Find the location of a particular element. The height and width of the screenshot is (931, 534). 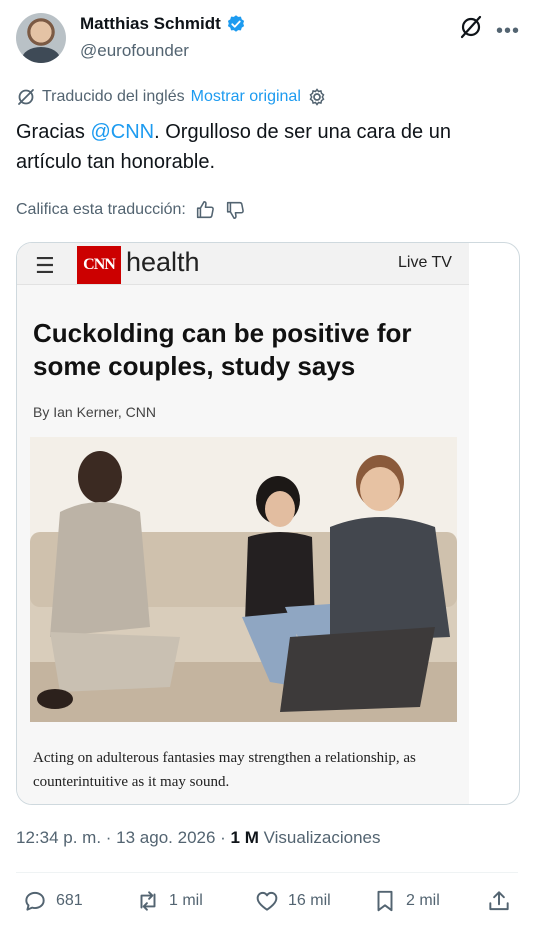

menu-icon: ☰ is located at coordinates (45, 265).